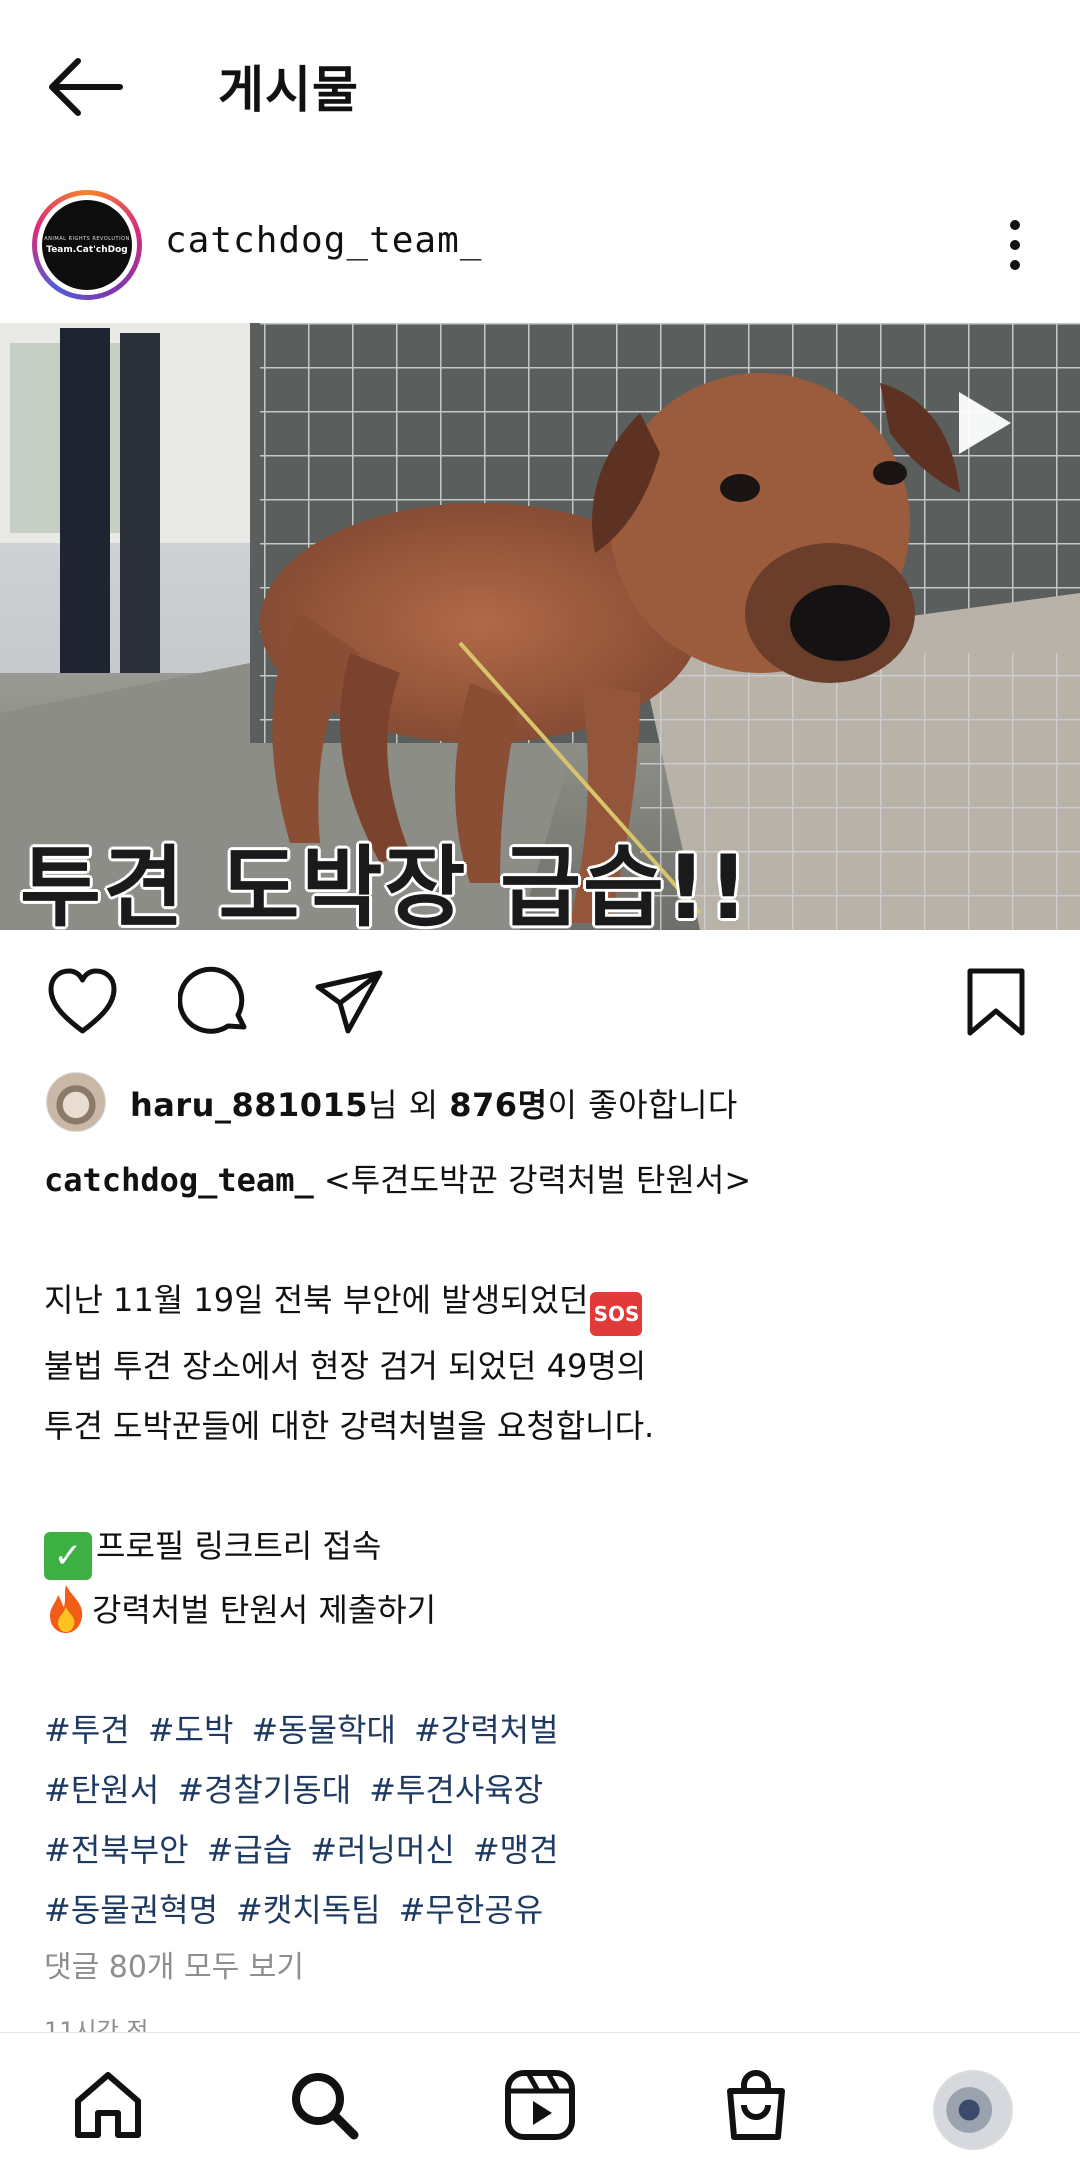 This screenshot has height=2179, width=1080. What do you see at coordinates (498, 1105) in the screenshot?
I see `likes-count: 876명` at bounding box center [498, 1105].